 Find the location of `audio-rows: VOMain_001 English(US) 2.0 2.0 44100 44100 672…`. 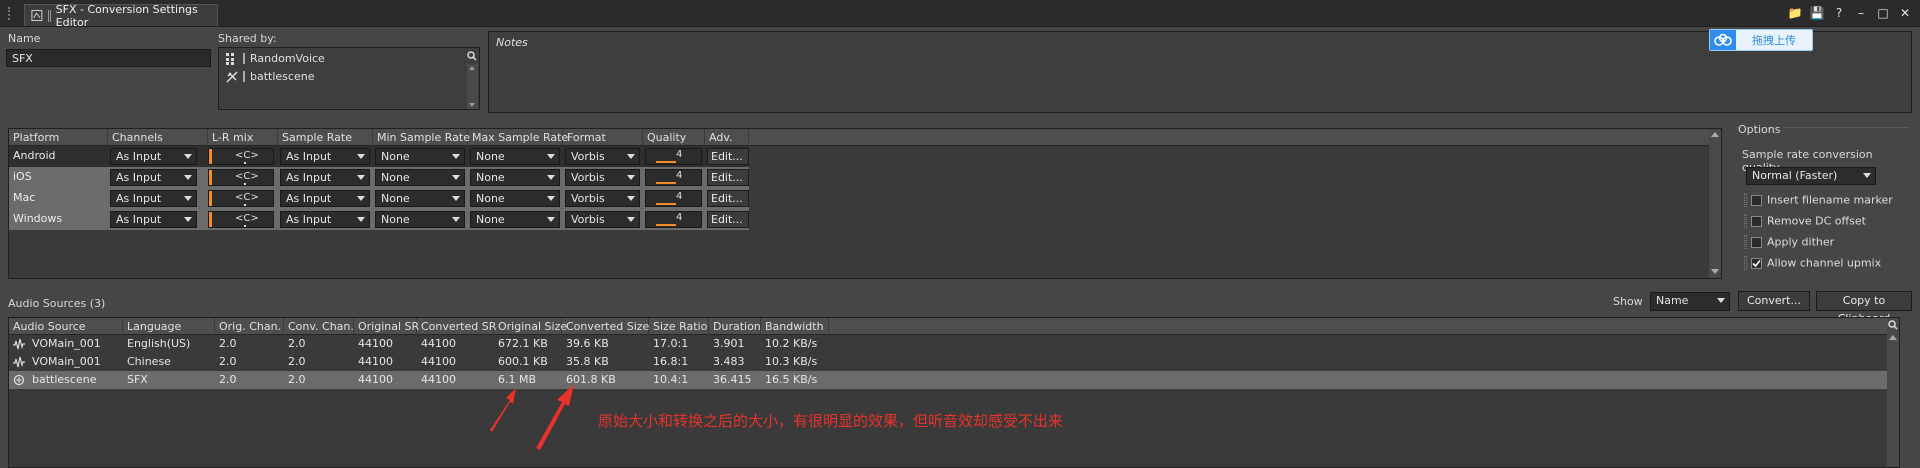

audio-rows: VOMain_001 English(US) 2.0 2.0 44100 44100 672… is located at coordinates (948, 365).